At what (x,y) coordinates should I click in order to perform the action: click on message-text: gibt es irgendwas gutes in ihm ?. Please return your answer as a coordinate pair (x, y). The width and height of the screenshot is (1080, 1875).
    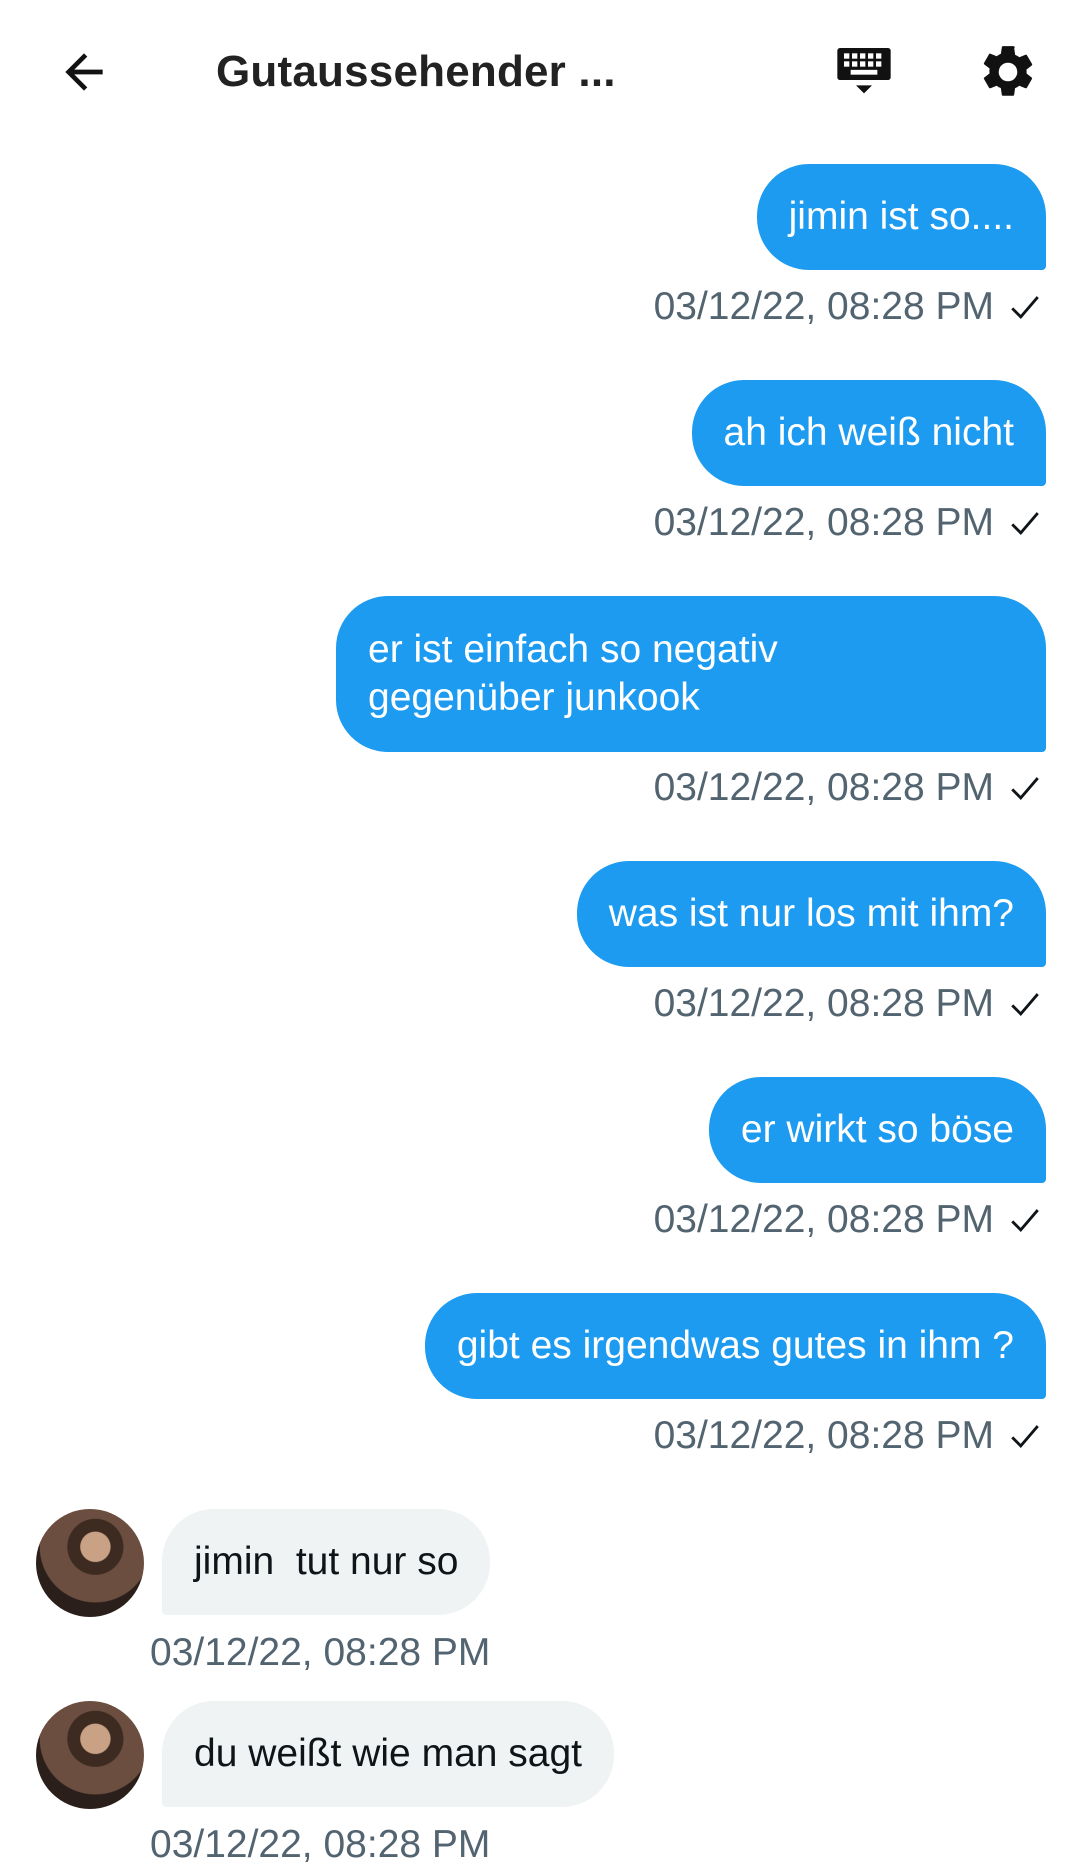
    Looking at the image, I should click on (735, 1345).